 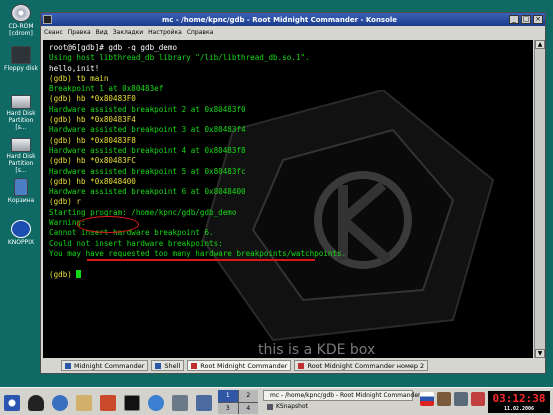 I want to click on terminal-line-text: Breakpoint 1 at 0x80483ef, so click(x=106, y=89).